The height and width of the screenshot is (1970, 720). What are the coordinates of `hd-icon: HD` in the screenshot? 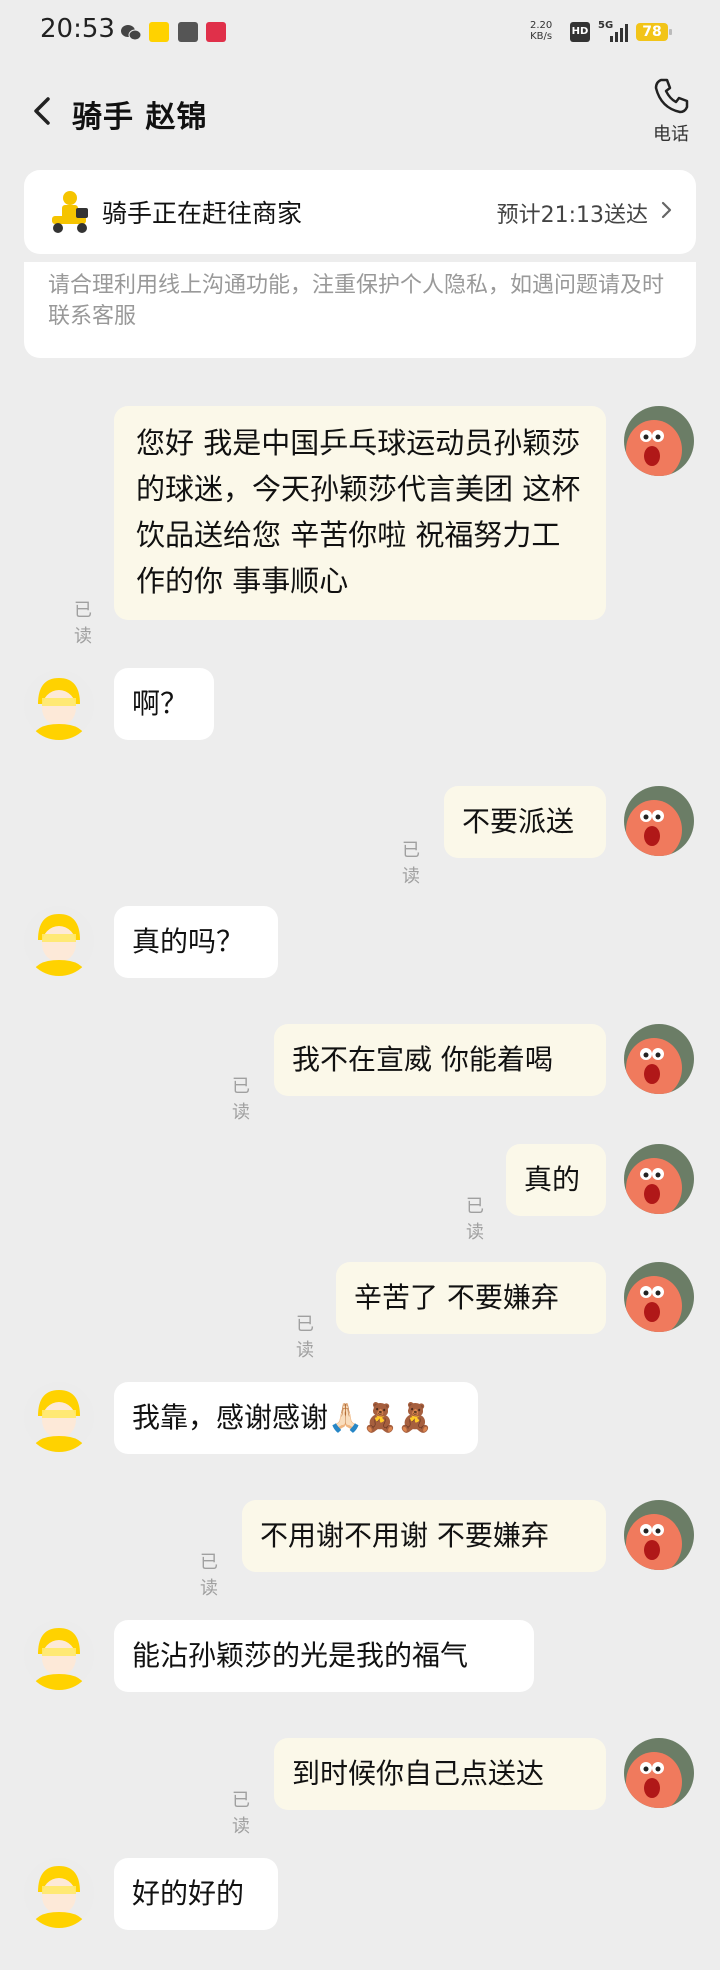 It's located at (580, 32).